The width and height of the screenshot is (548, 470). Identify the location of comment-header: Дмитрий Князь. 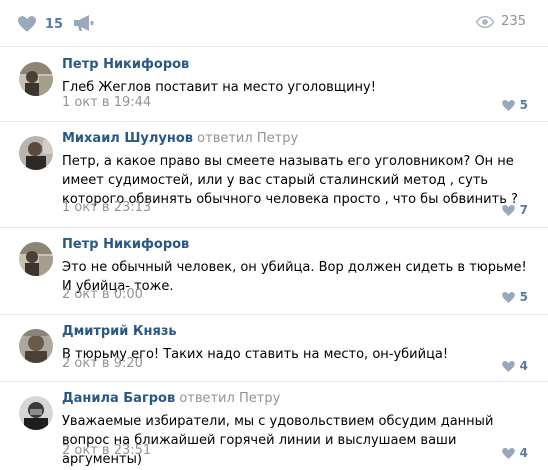
(119, 331).